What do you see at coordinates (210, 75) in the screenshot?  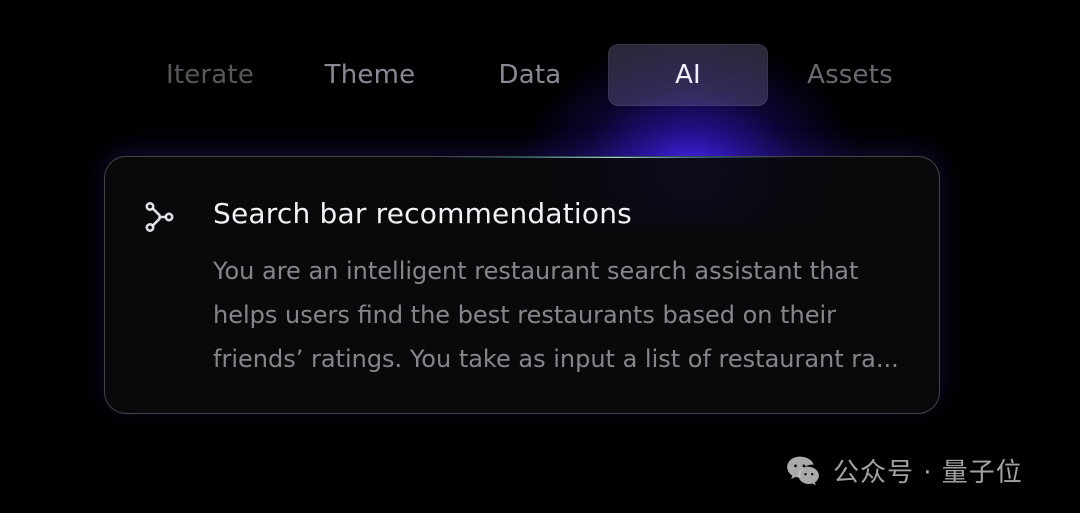 I see `tab-iterate: Iterate` at bounding box center [210, 75].